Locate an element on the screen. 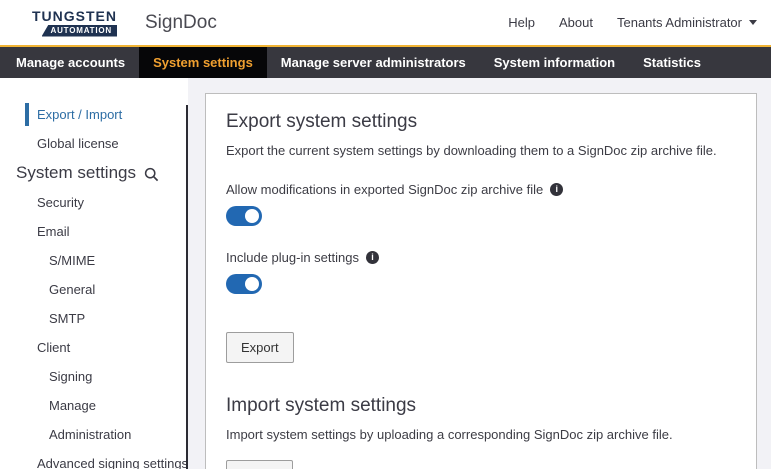 This screenshot has width=771, height=469. sidebar-section-system-settings: System settings is located at coordinates (94, 173).